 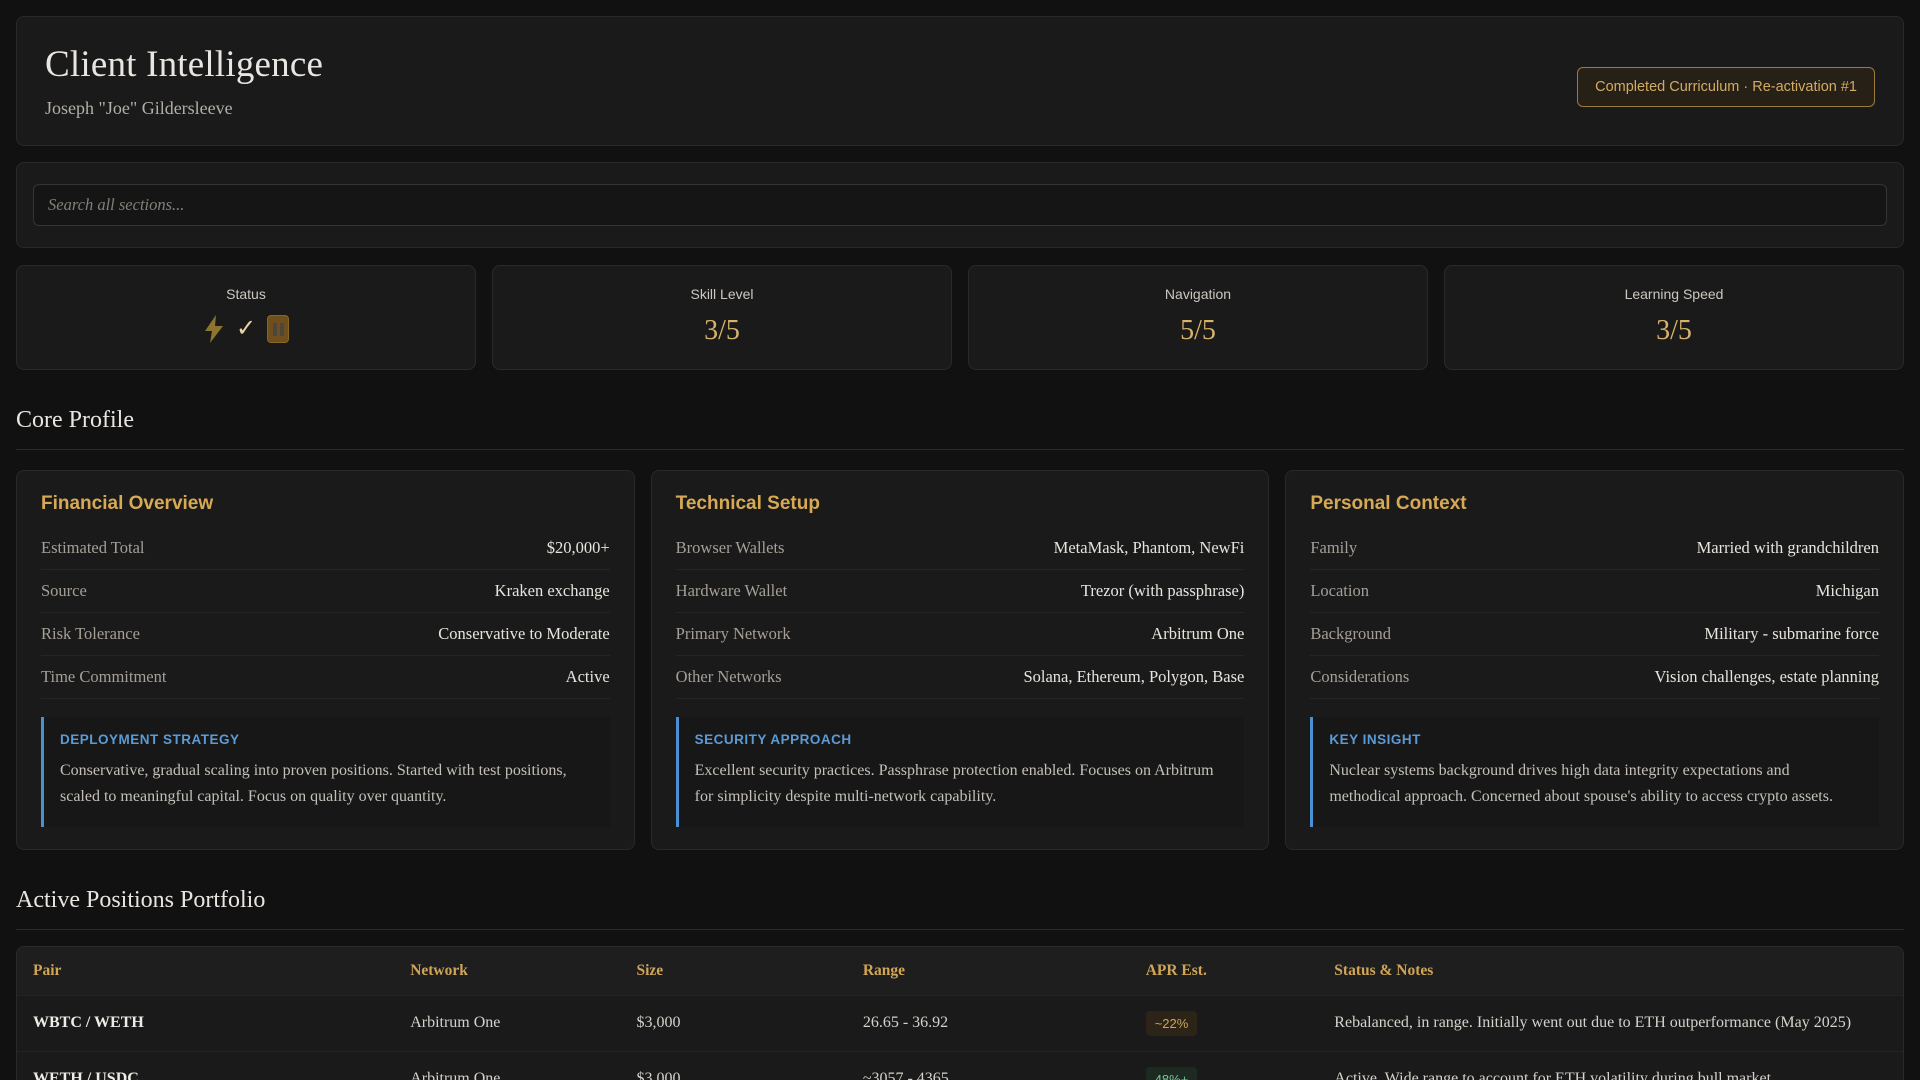 I want to click on kv-label: Location, so click(x=1339, y=590).